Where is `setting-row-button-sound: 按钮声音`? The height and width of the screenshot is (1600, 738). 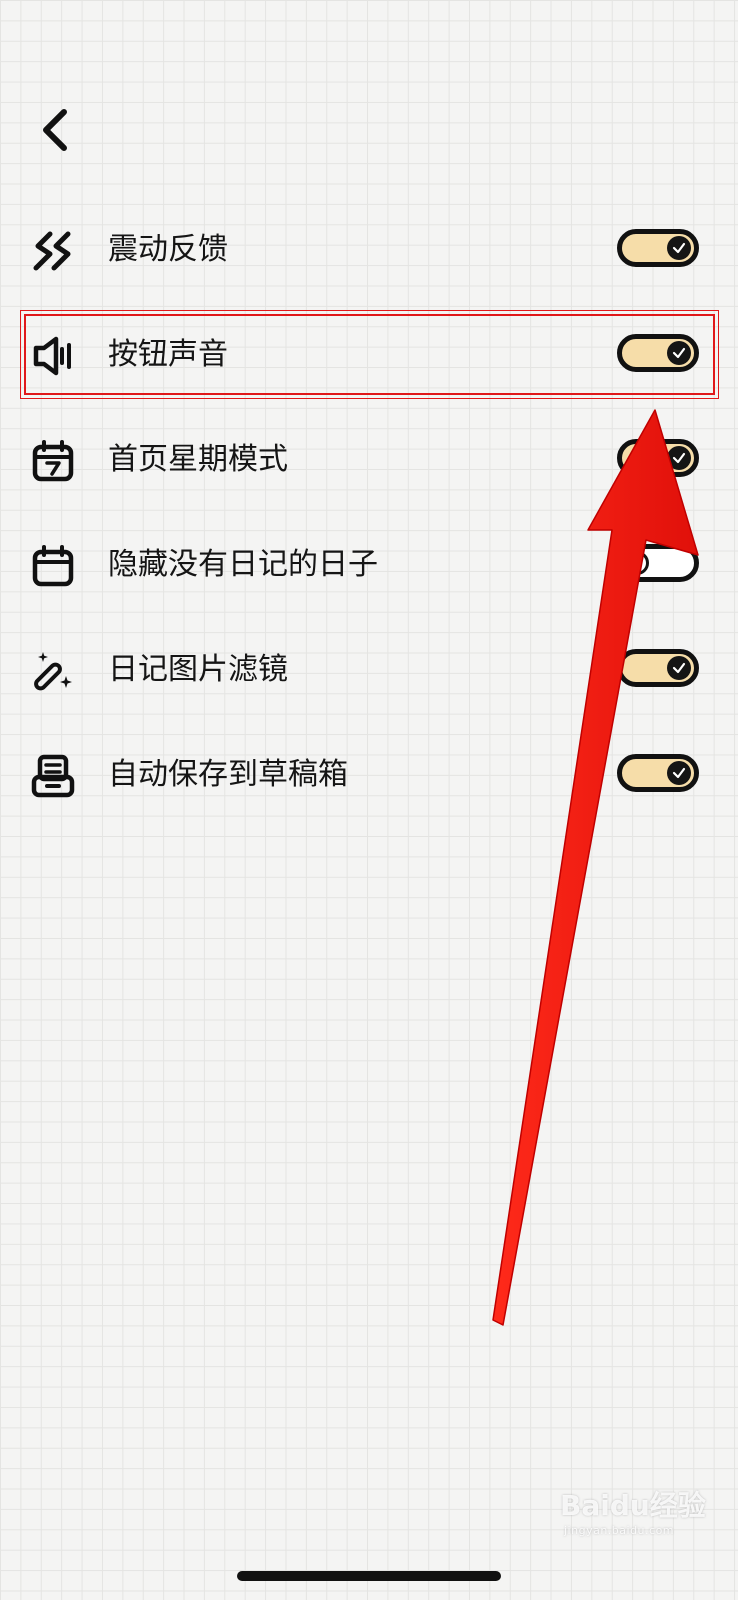 setting-row-button-sound: 按钮声音 is located at coordinates (369, 355).